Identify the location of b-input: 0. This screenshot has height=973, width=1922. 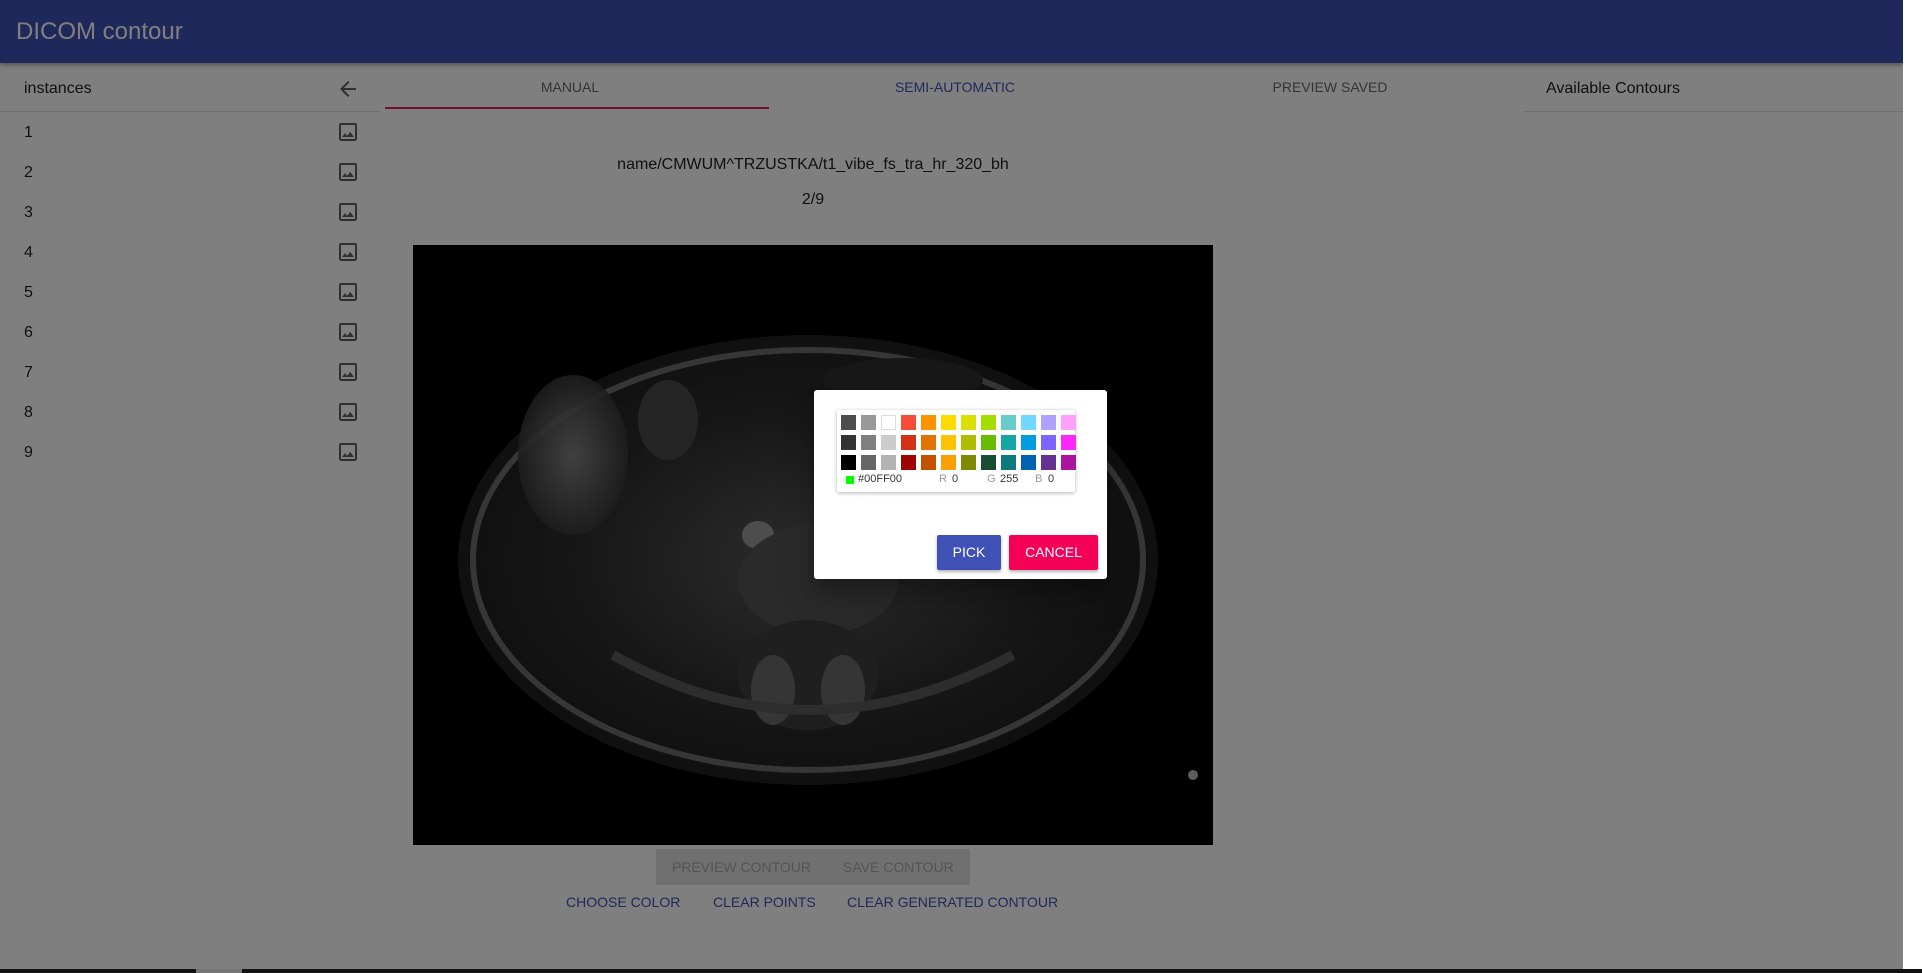
(1051, 479).